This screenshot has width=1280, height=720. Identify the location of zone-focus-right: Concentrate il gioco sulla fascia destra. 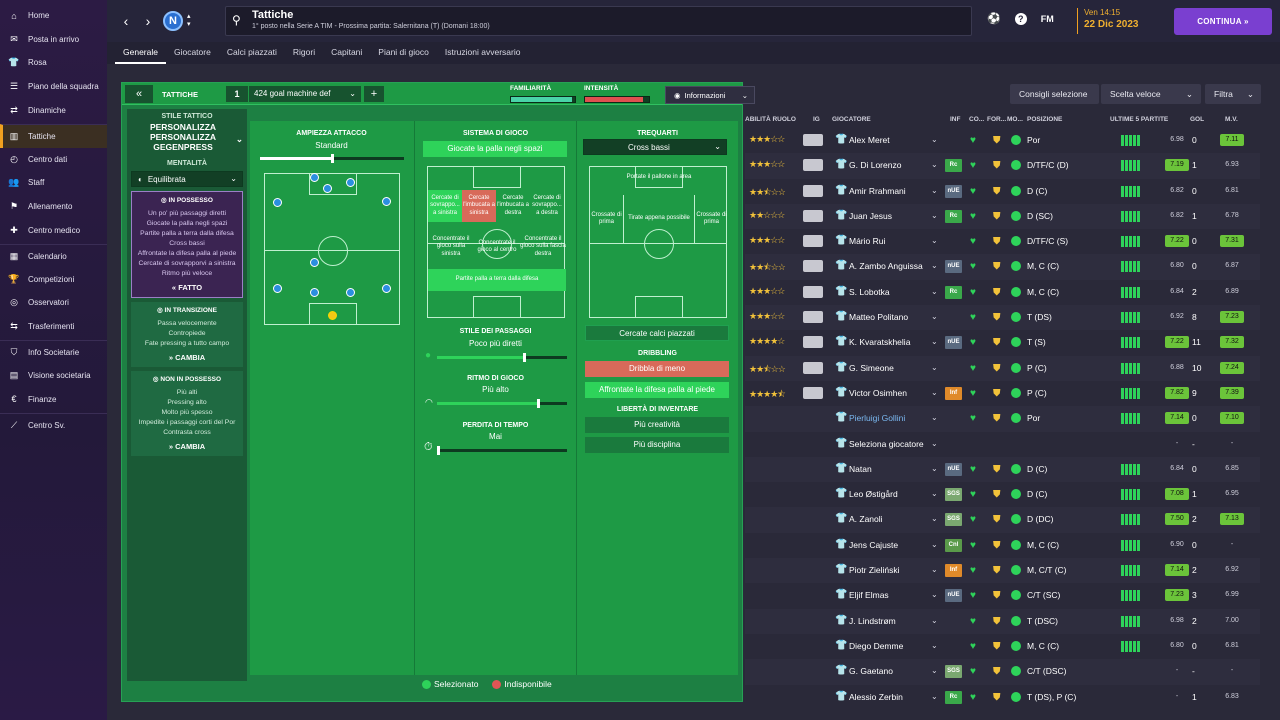
(543, 247).